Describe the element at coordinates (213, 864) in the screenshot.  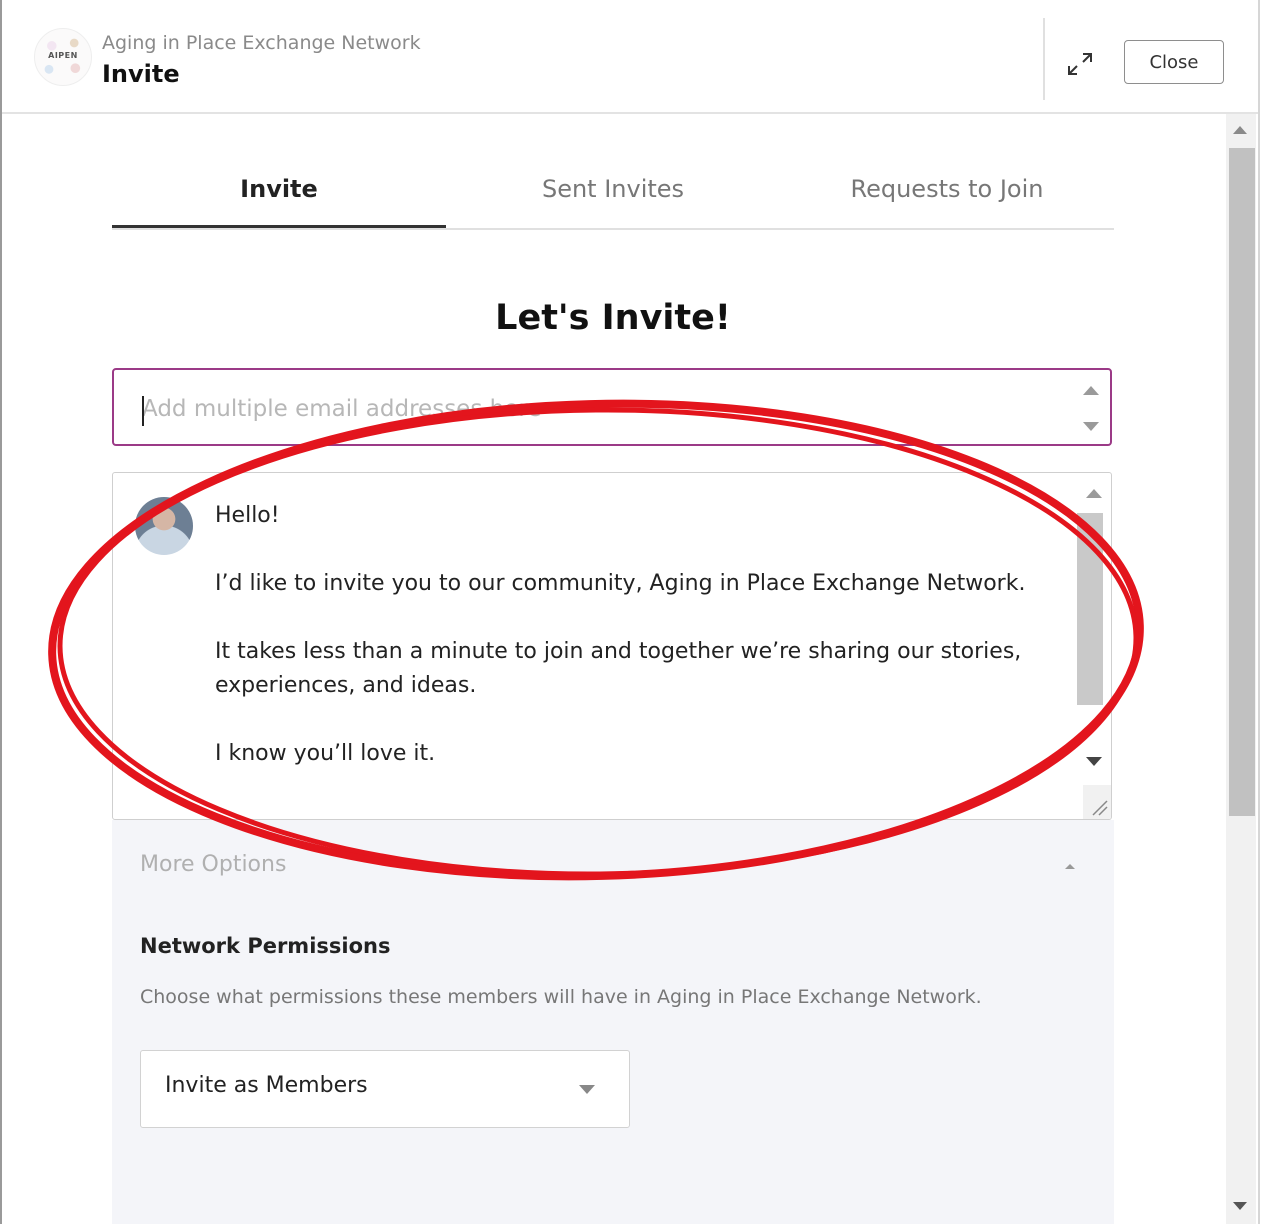
I see `more-options-toggle: More Options` at that location.